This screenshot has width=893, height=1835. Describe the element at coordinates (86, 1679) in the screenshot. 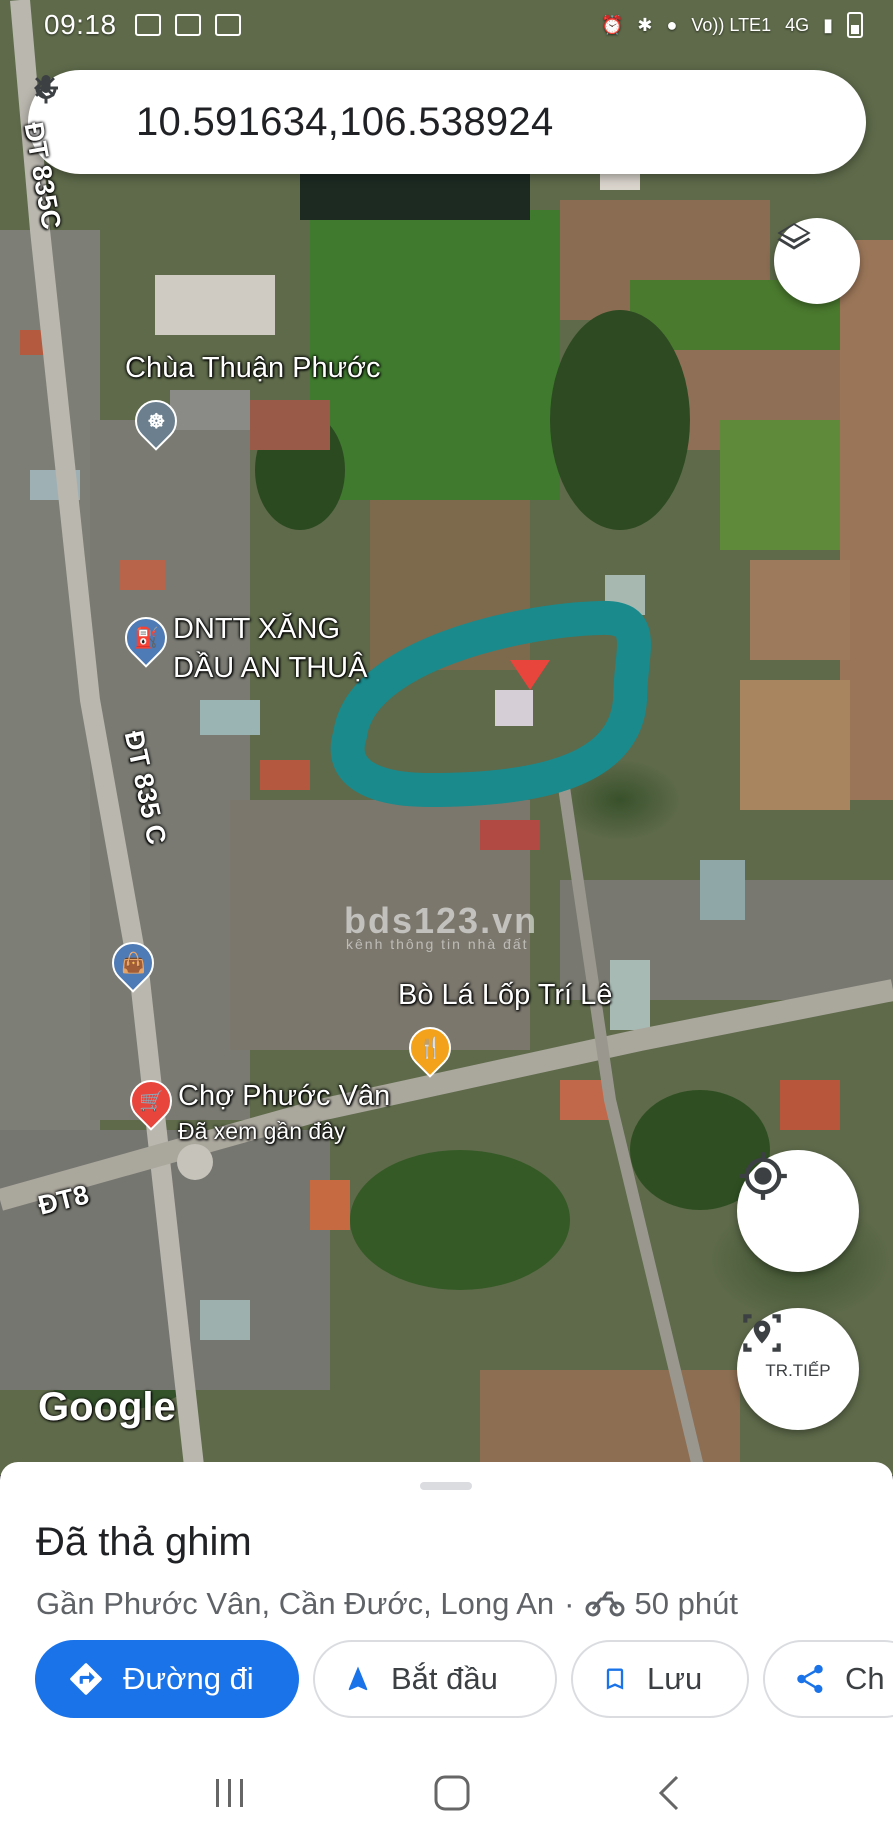

I see `directions-icon` at that location.